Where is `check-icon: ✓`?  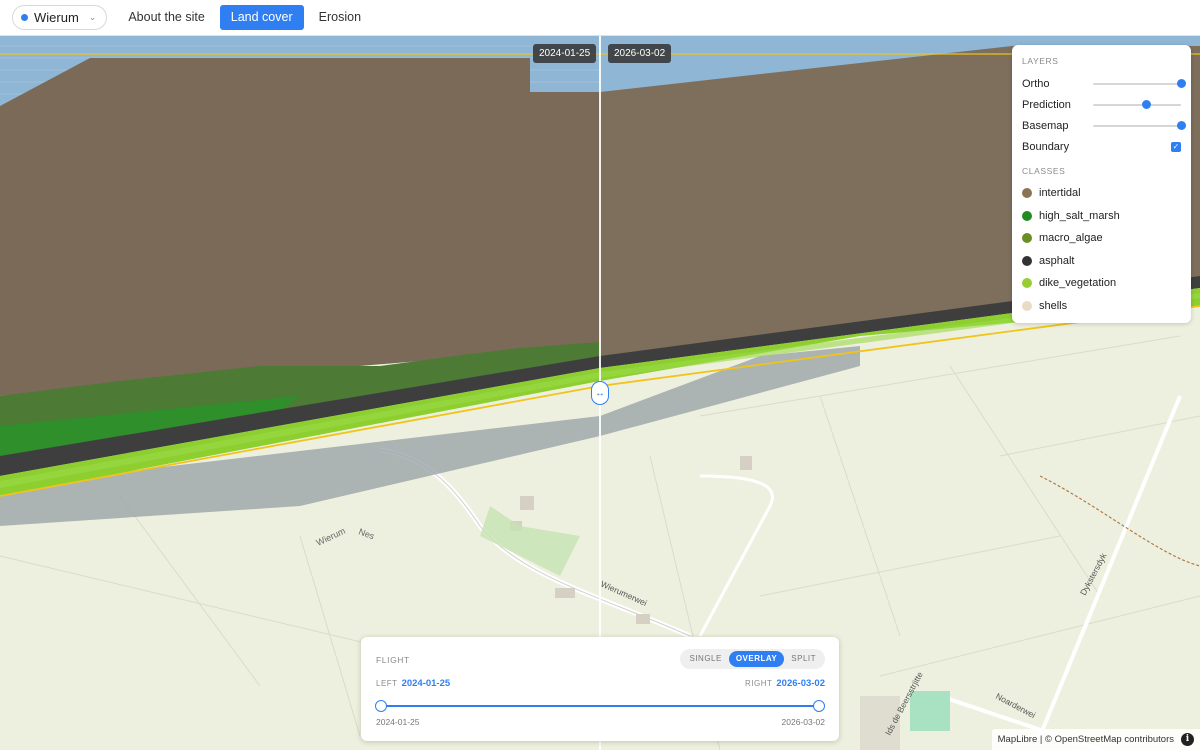
check-icon: ✓ is located at coordinates (1176, 146).